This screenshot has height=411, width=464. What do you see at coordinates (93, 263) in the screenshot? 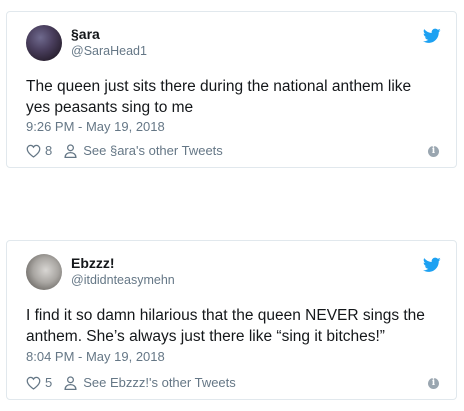
I see `author-name: Ebzzz!` at bounding box center [93, 263].